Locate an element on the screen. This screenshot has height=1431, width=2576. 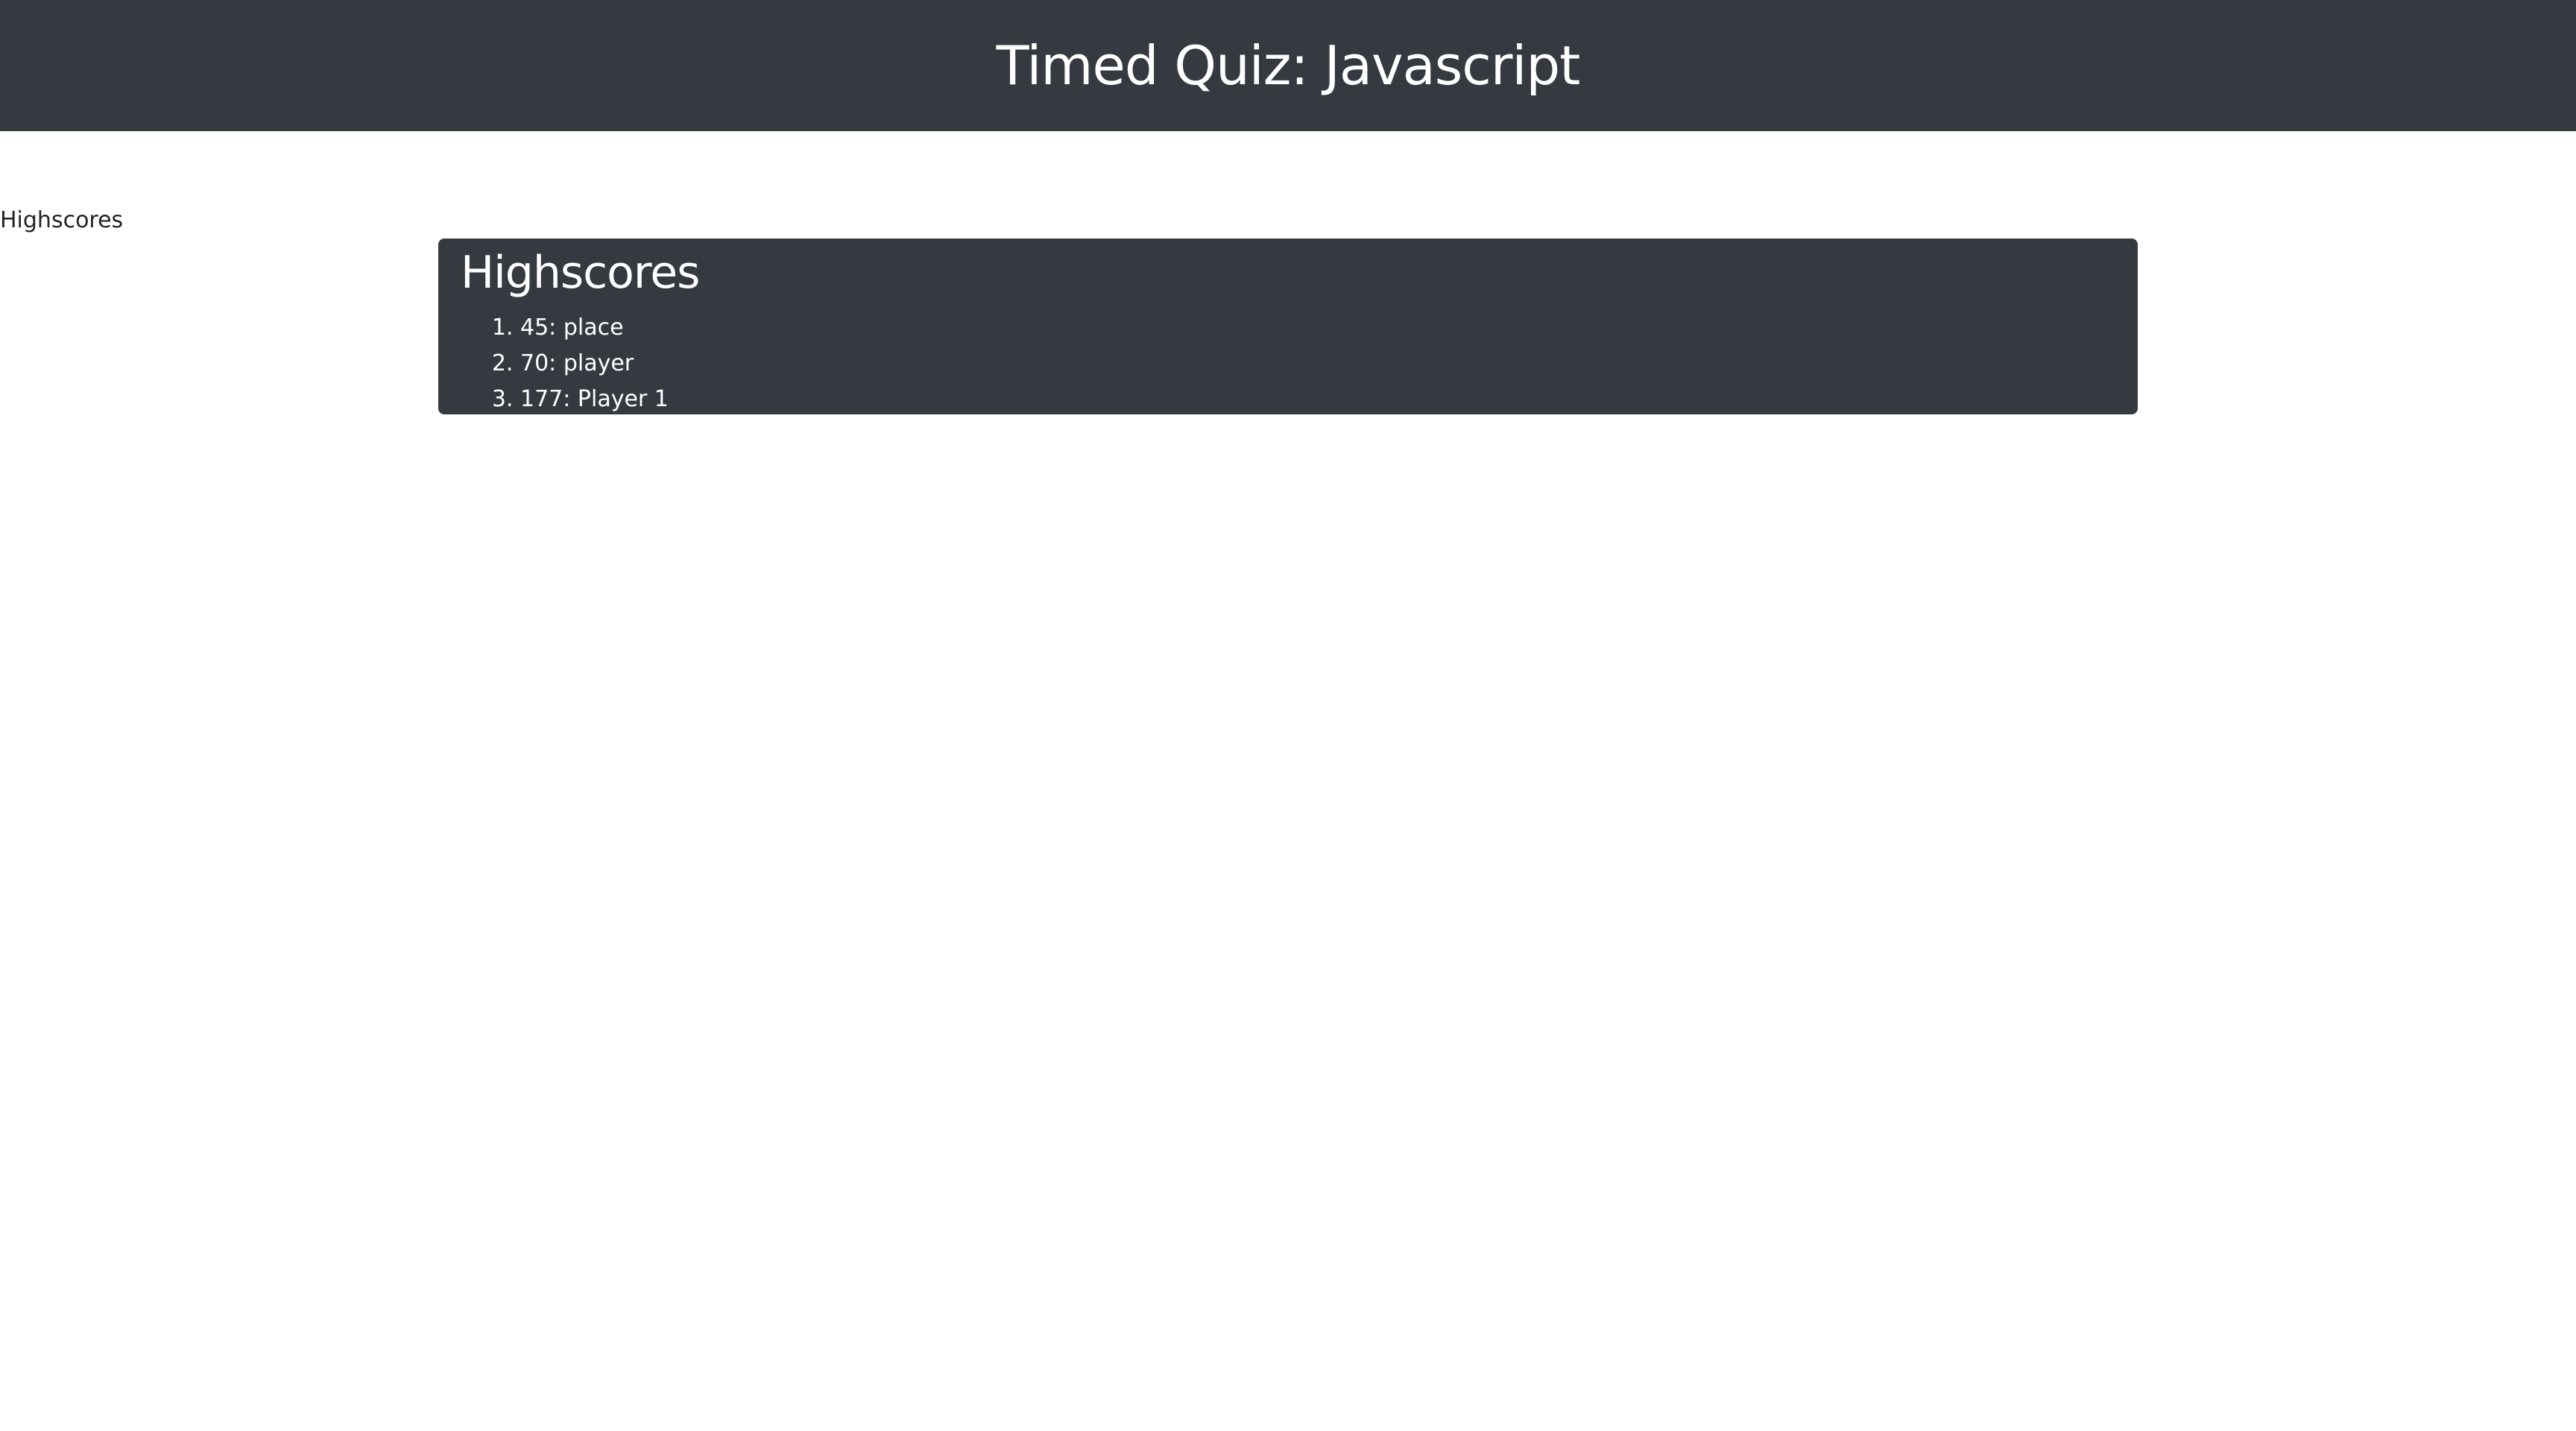
highscores-list: 45: place 70: player 177: Player 1 is located at coordinates (1288, 362).